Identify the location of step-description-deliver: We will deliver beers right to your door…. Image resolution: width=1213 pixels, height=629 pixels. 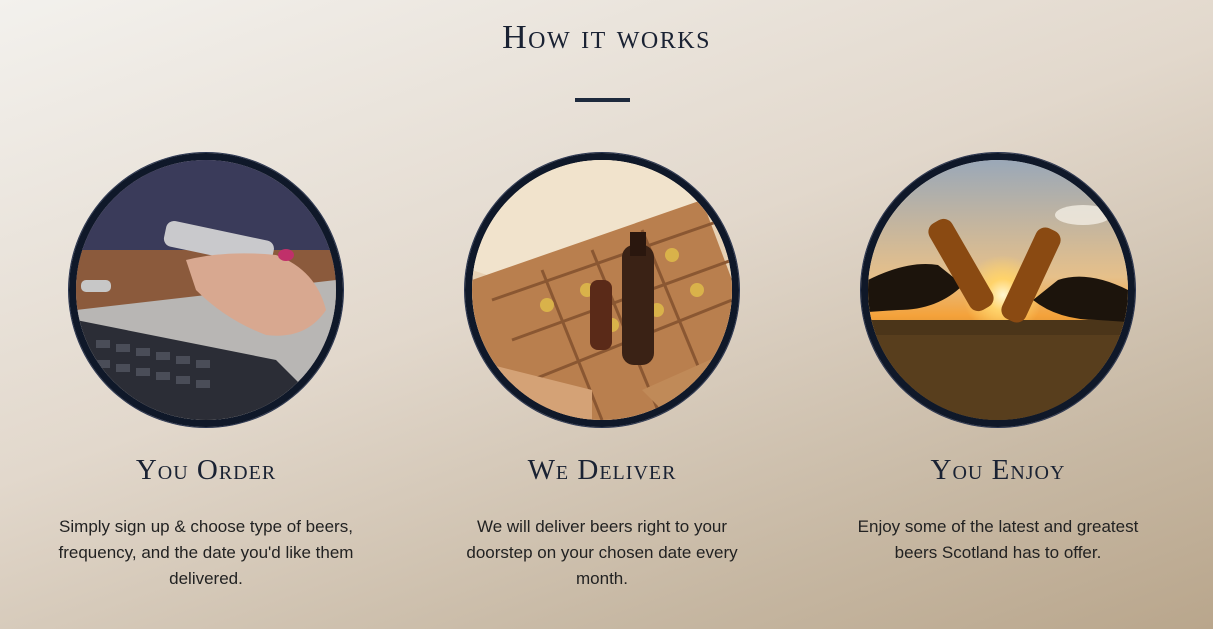
(602, 552).